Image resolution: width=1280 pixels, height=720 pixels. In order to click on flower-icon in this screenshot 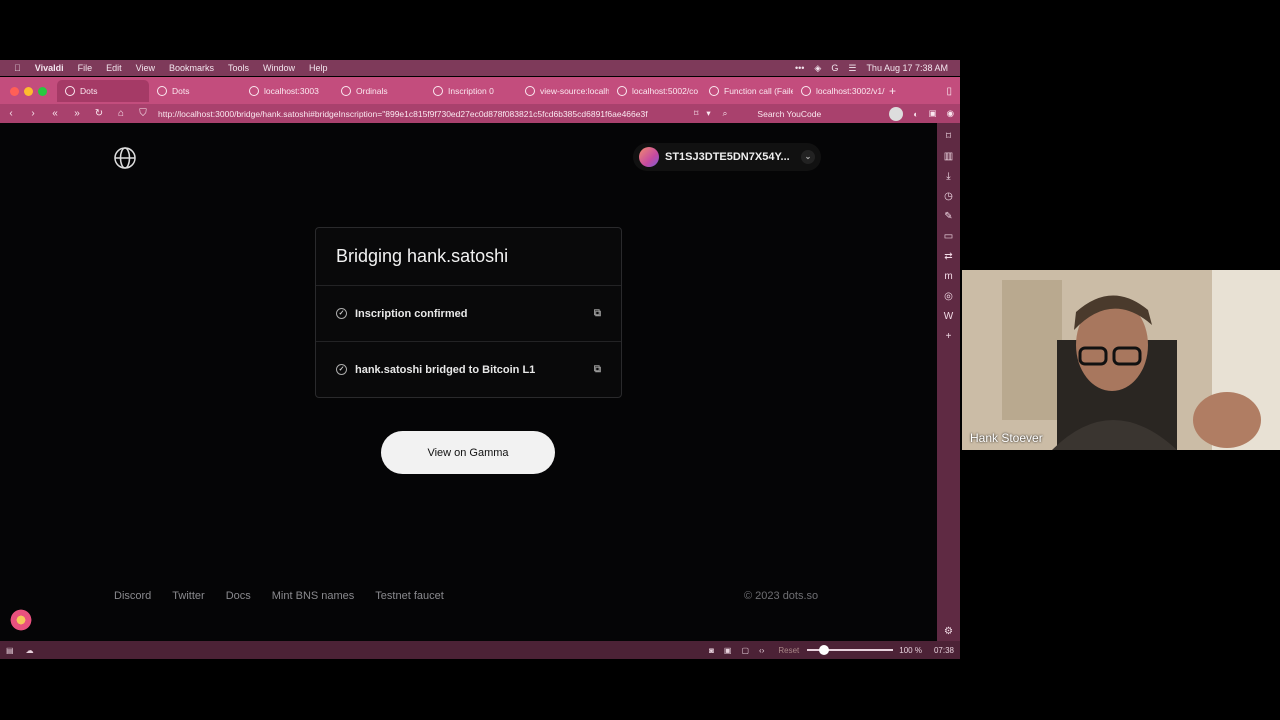, I will do `click(21, 620)`.